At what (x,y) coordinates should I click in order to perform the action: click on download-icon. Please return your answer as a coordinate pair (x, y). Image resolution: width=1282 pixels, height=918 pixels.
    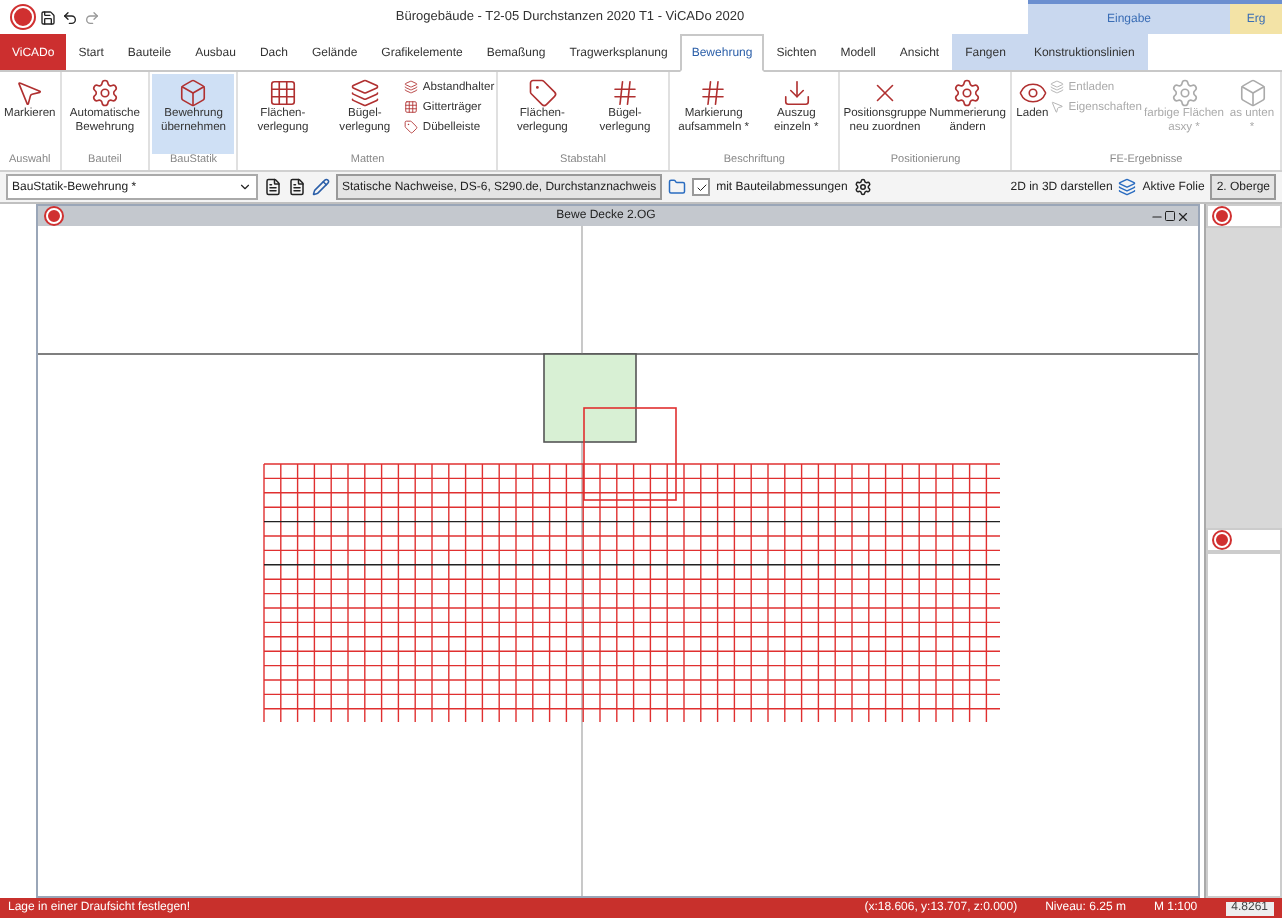
    Looking at the image, I should click on (796, 93).